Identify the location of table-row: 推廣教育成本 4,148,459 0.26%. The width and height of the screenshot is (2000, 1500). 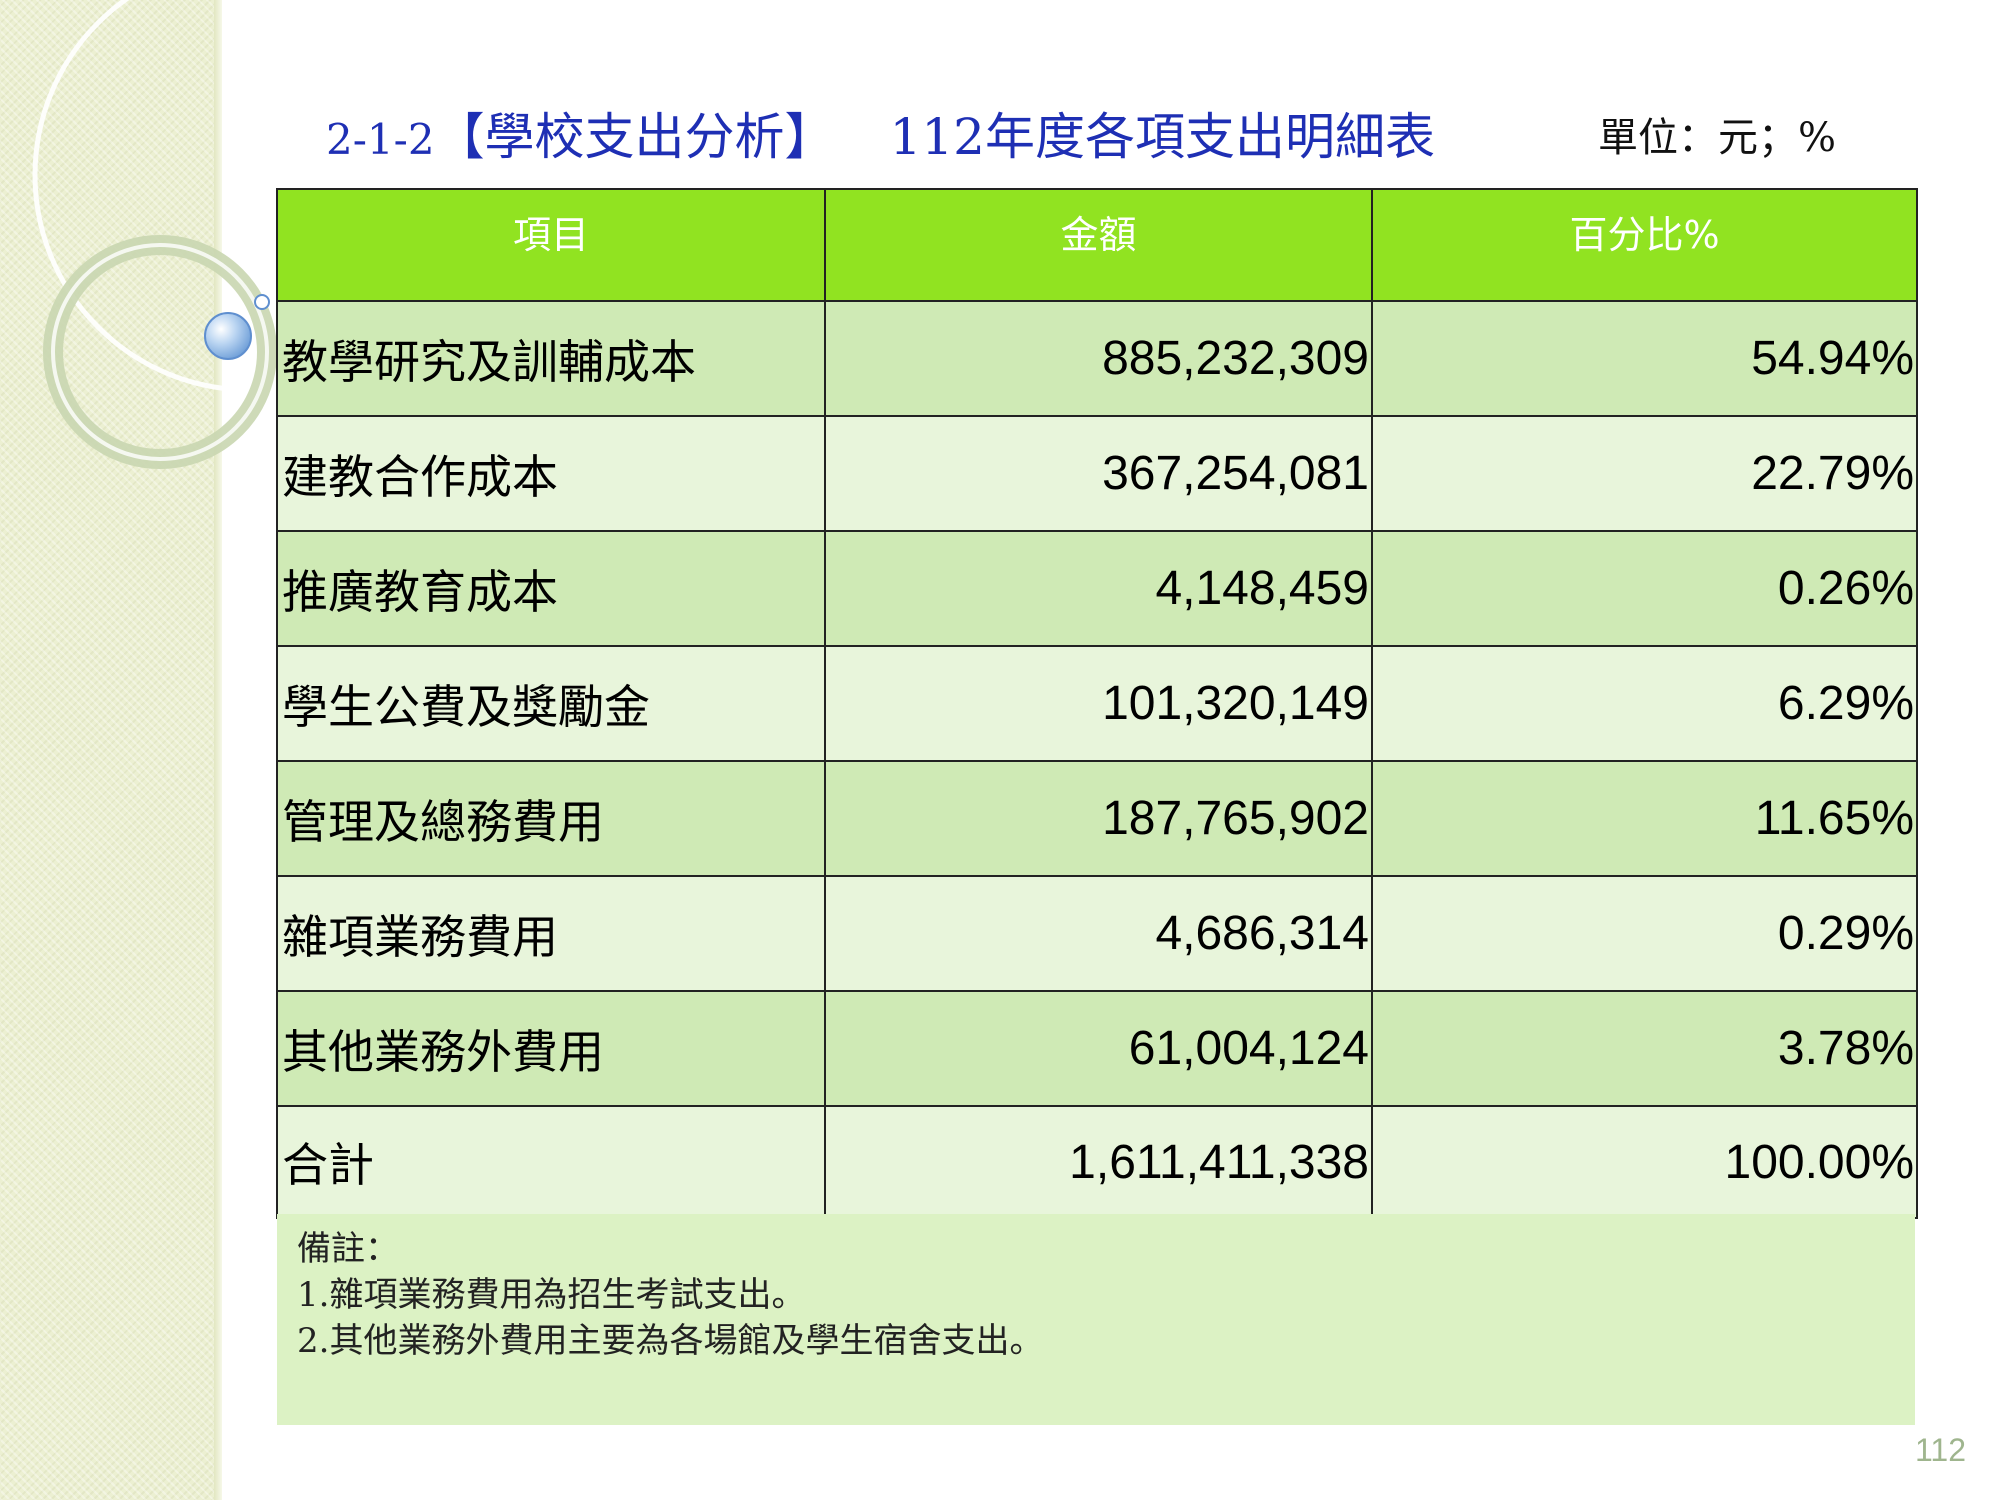
(1097, 588).